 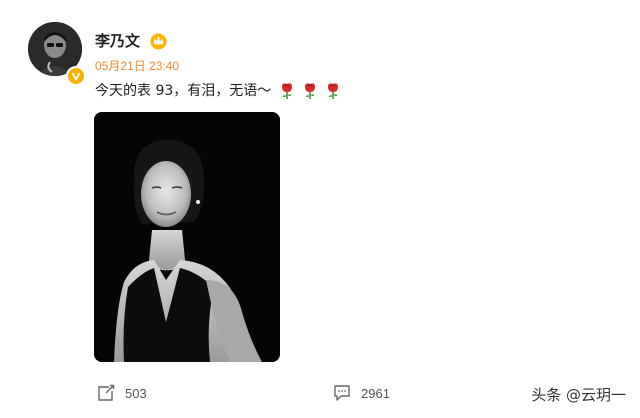 I want to click on verified-badge, so click(x=76, y=76).